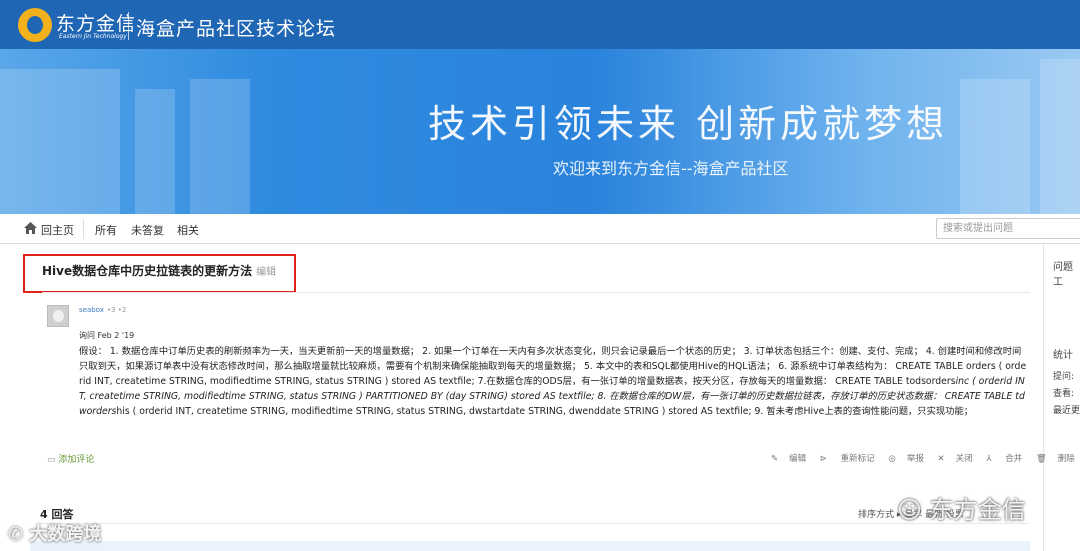 This screenshot has height=551, width=1080. What do you see at coordinates (147, 230) in the screenshot?
I see `nav-unanswered-link: 未答复` at bounding box center [147, 230].